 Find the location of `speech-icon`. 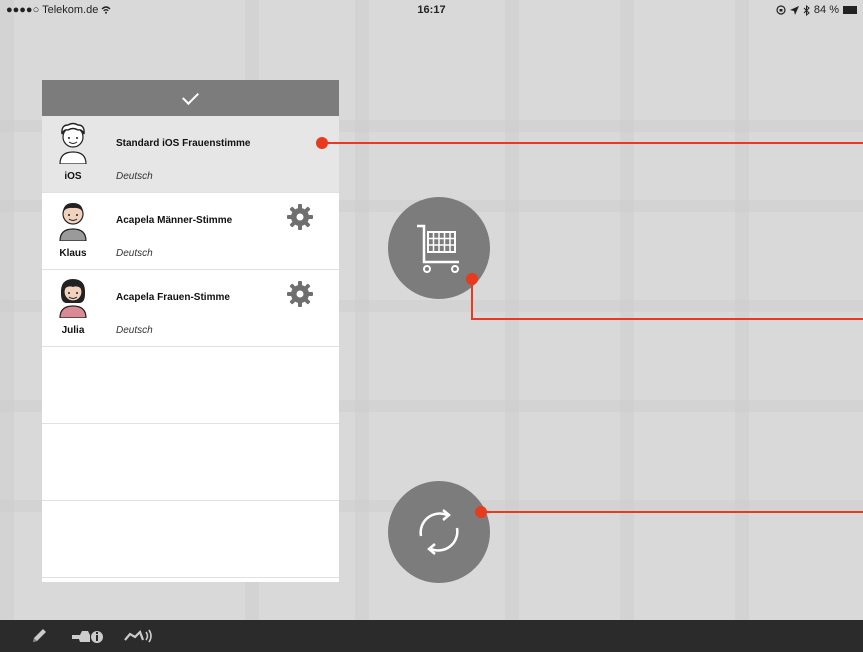

speech-icon is located at coordinates (139, 637).